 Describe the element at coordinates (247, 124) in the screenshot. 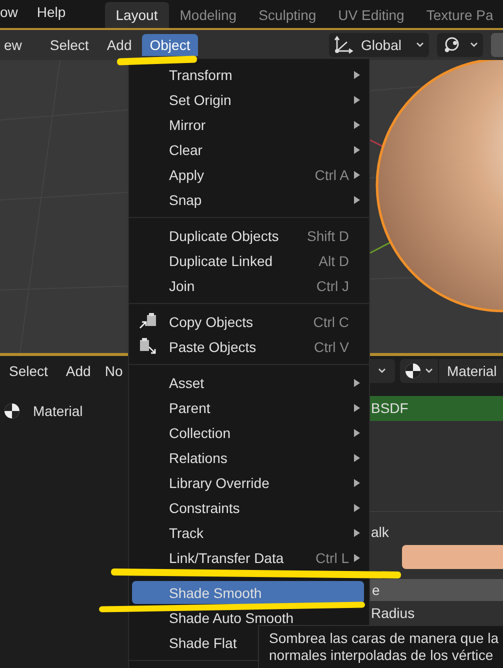

I see `menu-item: Mirror` at that location.